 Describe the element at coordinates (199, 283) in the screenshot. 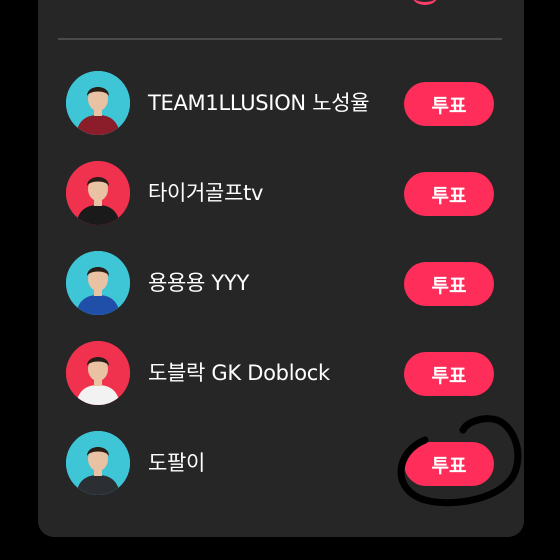

I see `candidate-name: 용용용 YYY` at that location.